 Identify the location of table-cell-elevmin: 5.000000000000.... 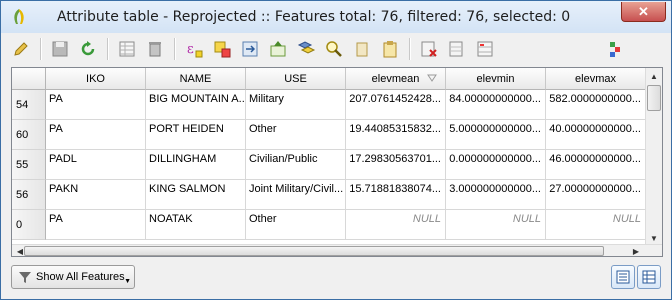
(496, 135).